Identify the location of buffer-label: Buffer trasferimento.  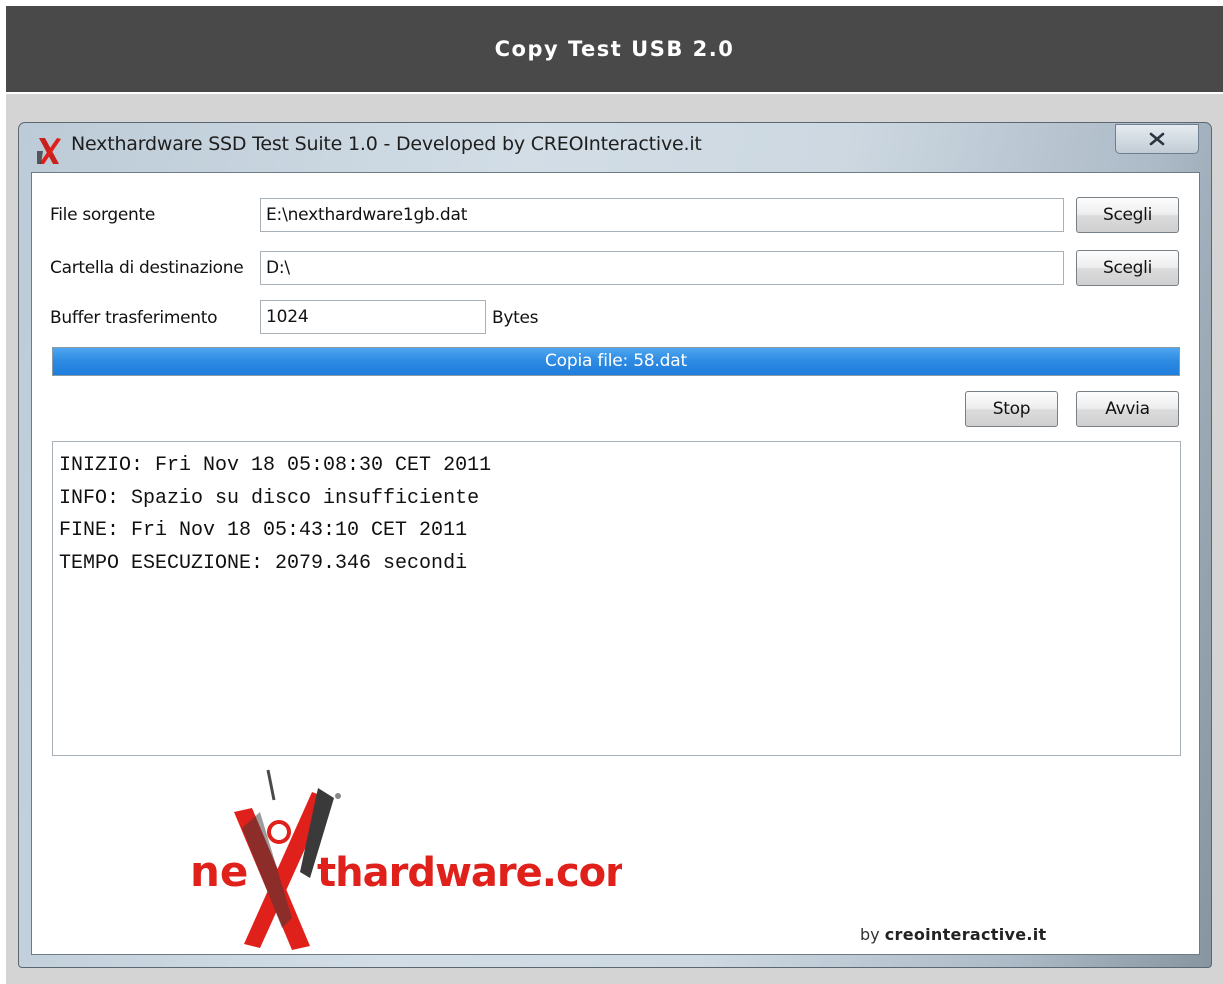
(134, 318).